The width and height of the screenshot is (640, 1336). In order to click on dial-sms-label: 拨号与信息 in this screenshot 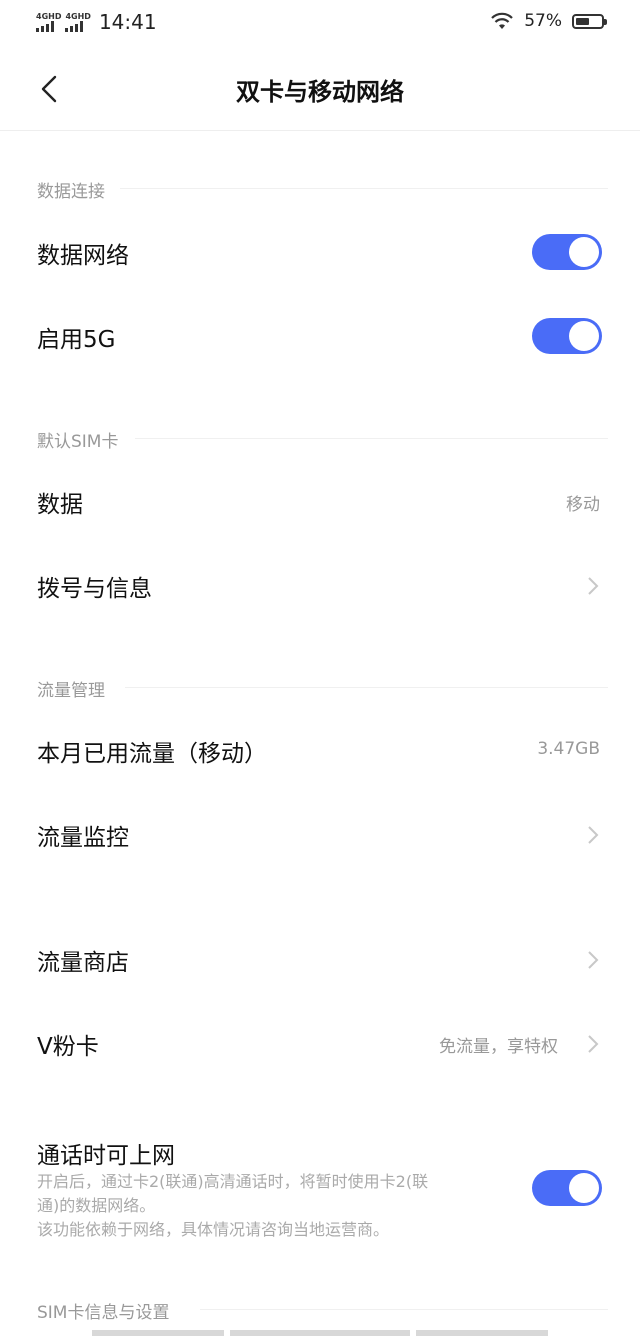, I will do `click(94, 586)`.